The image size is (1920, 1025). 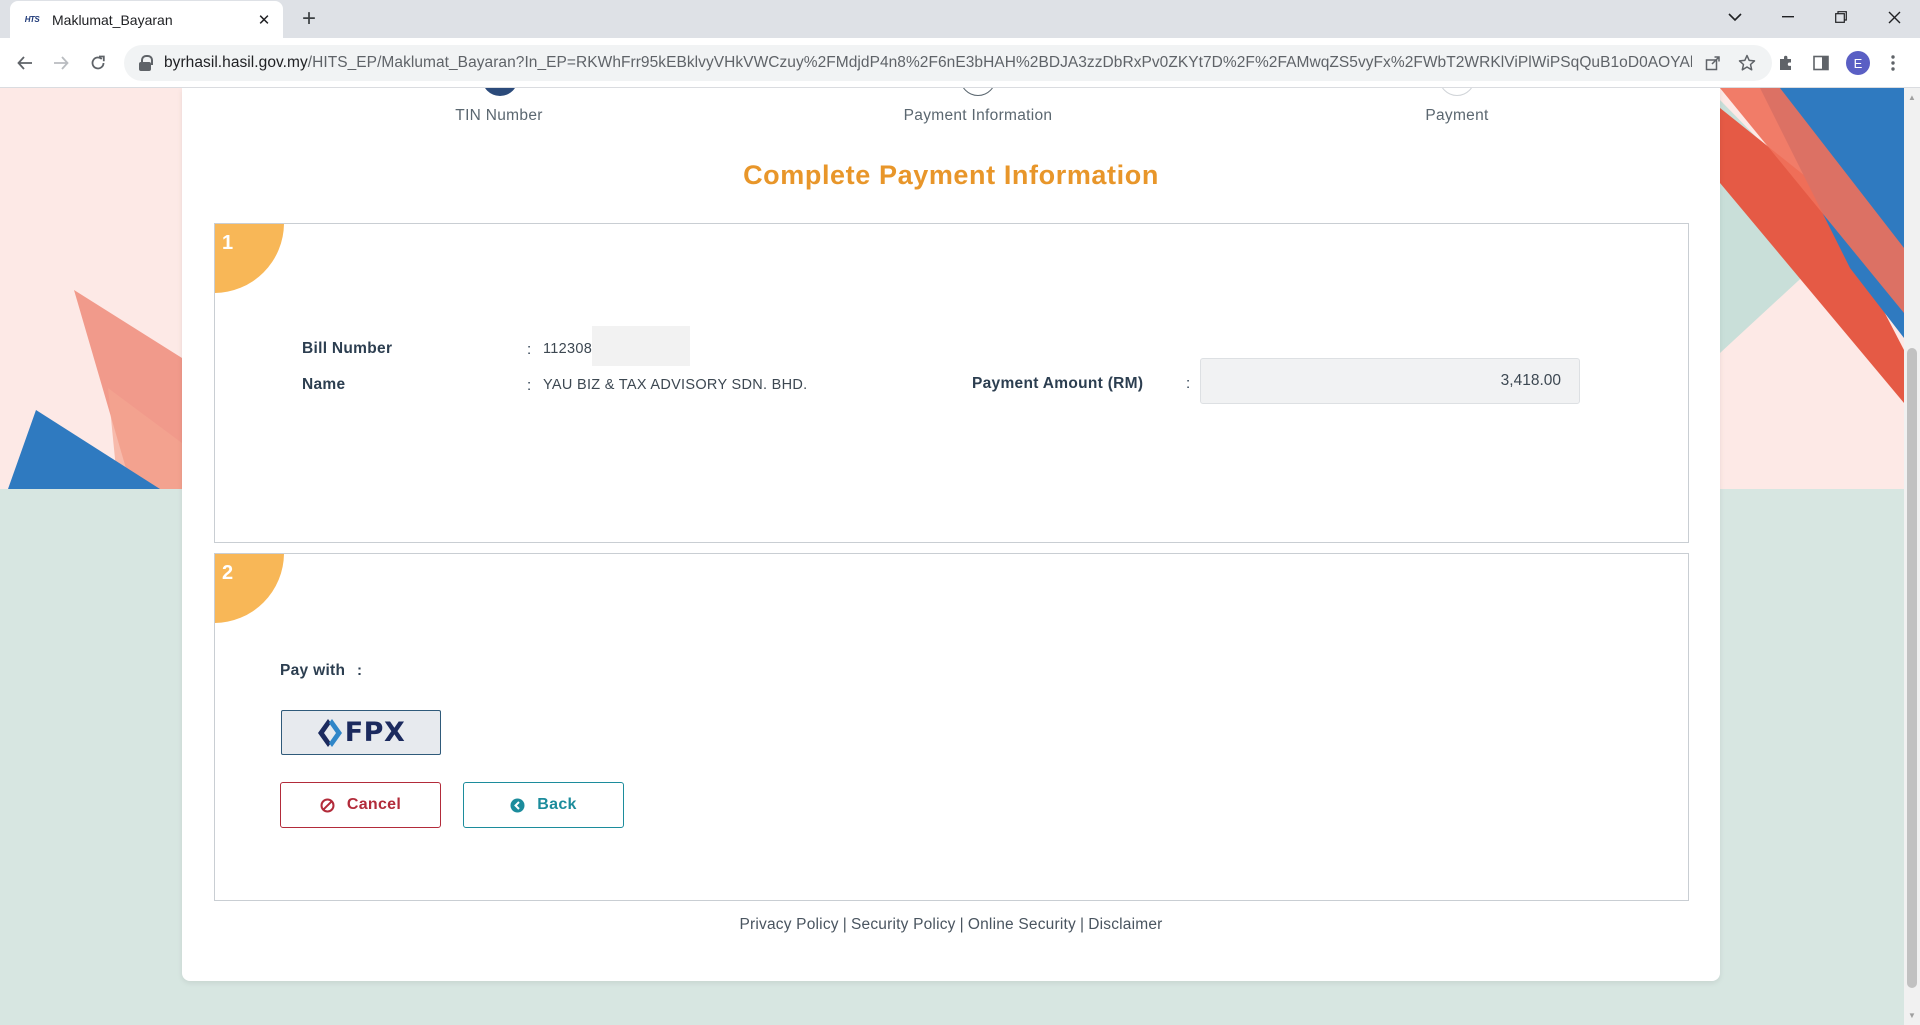 What do you see at coordinates (641, 346) in the screenshot?
I see `redacted-block` at bounding box center [641, 346].